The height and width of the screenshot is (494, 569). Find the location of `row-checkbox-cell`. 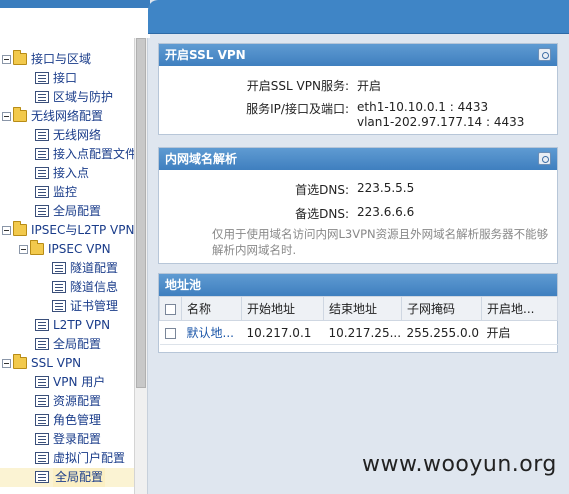

row-checkbox-cell is located at coordinates (170, 332).